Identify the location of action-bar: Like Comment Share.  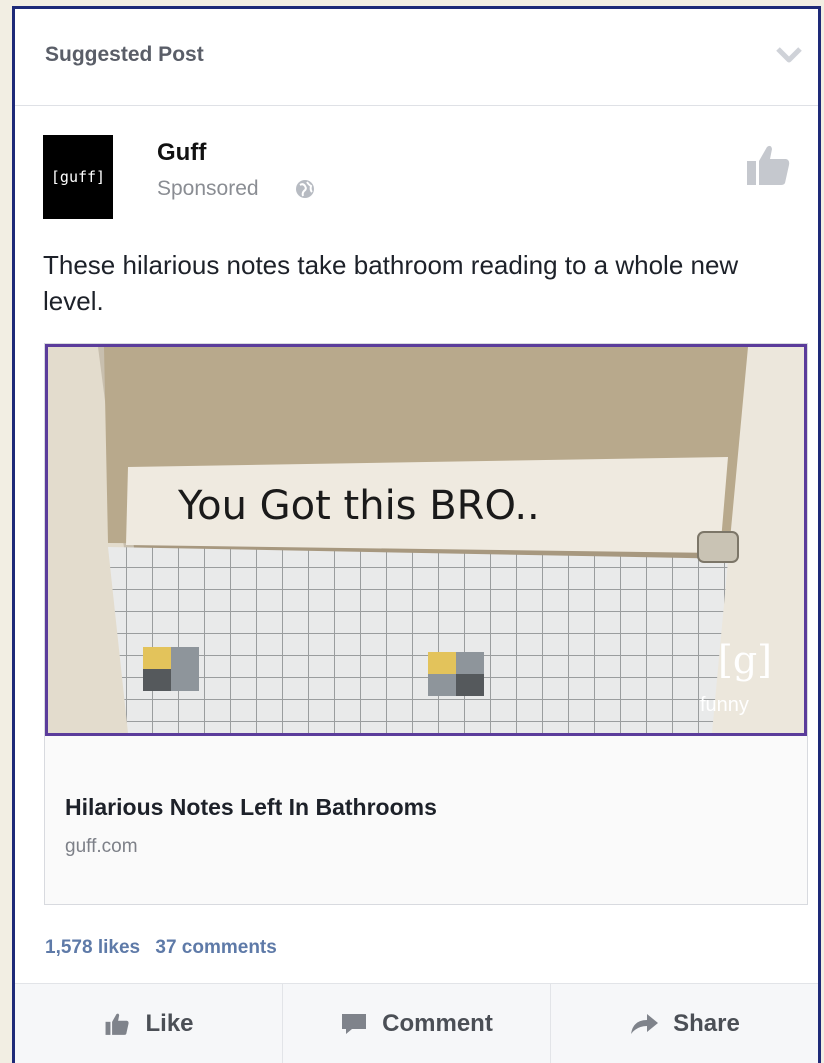
(416, 1023).